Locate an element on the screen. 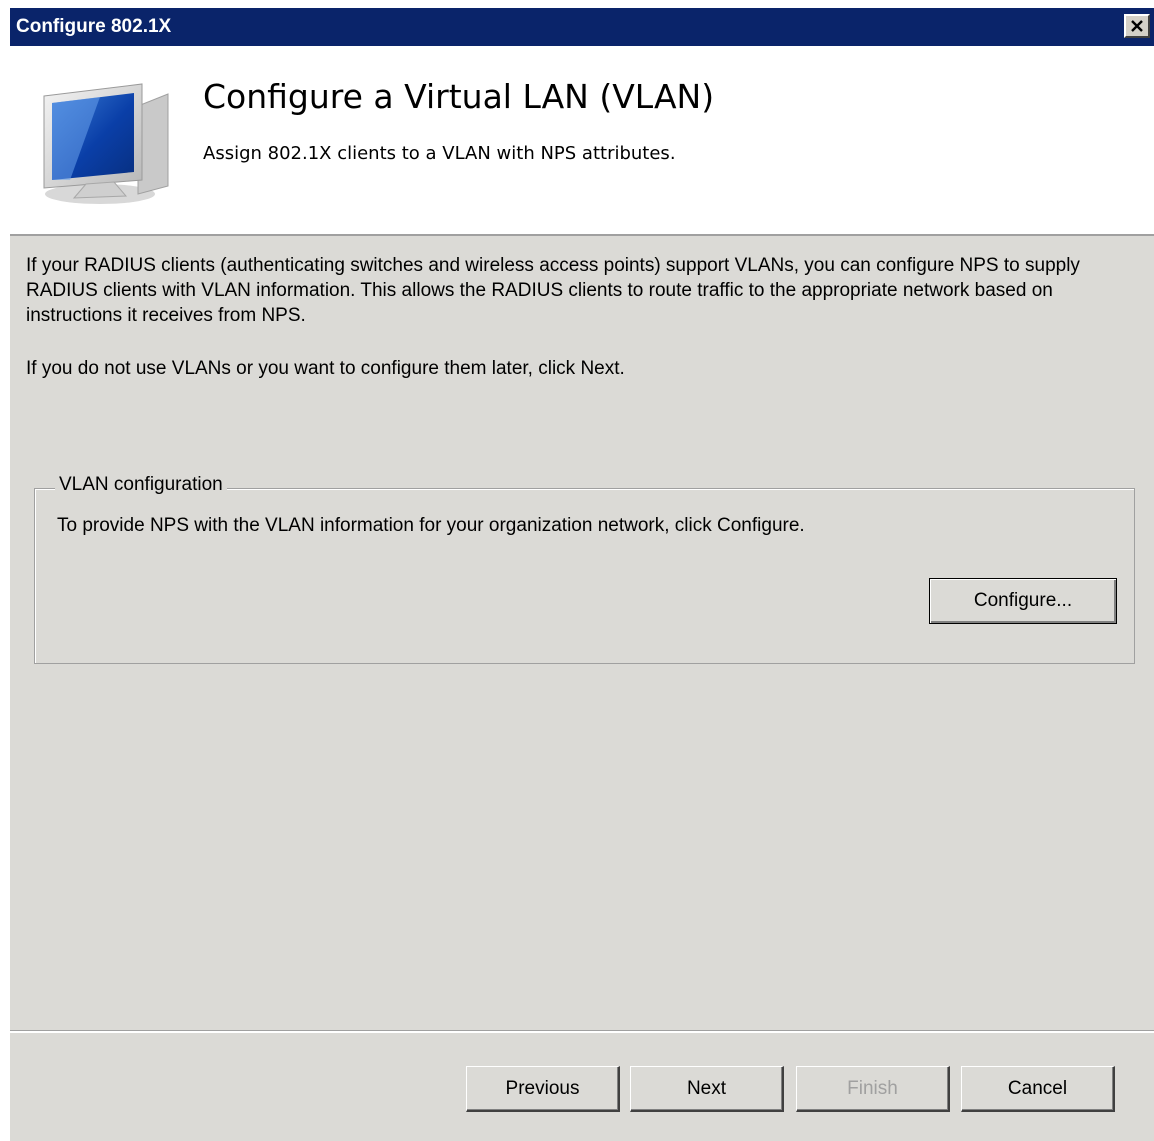 Image resolution: width=1154 pixels, height=1141 pixels. computer-icon is located at coordinates (106, 143).